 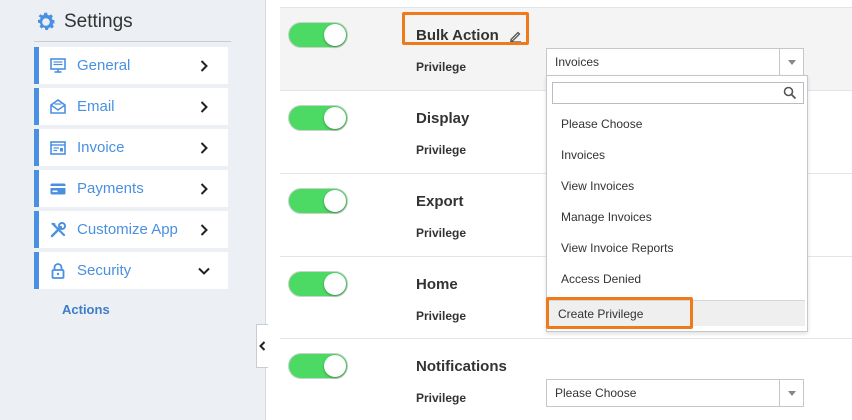 I want to click on sidebar-item-label: Customize App, so click(x=127, y=229).